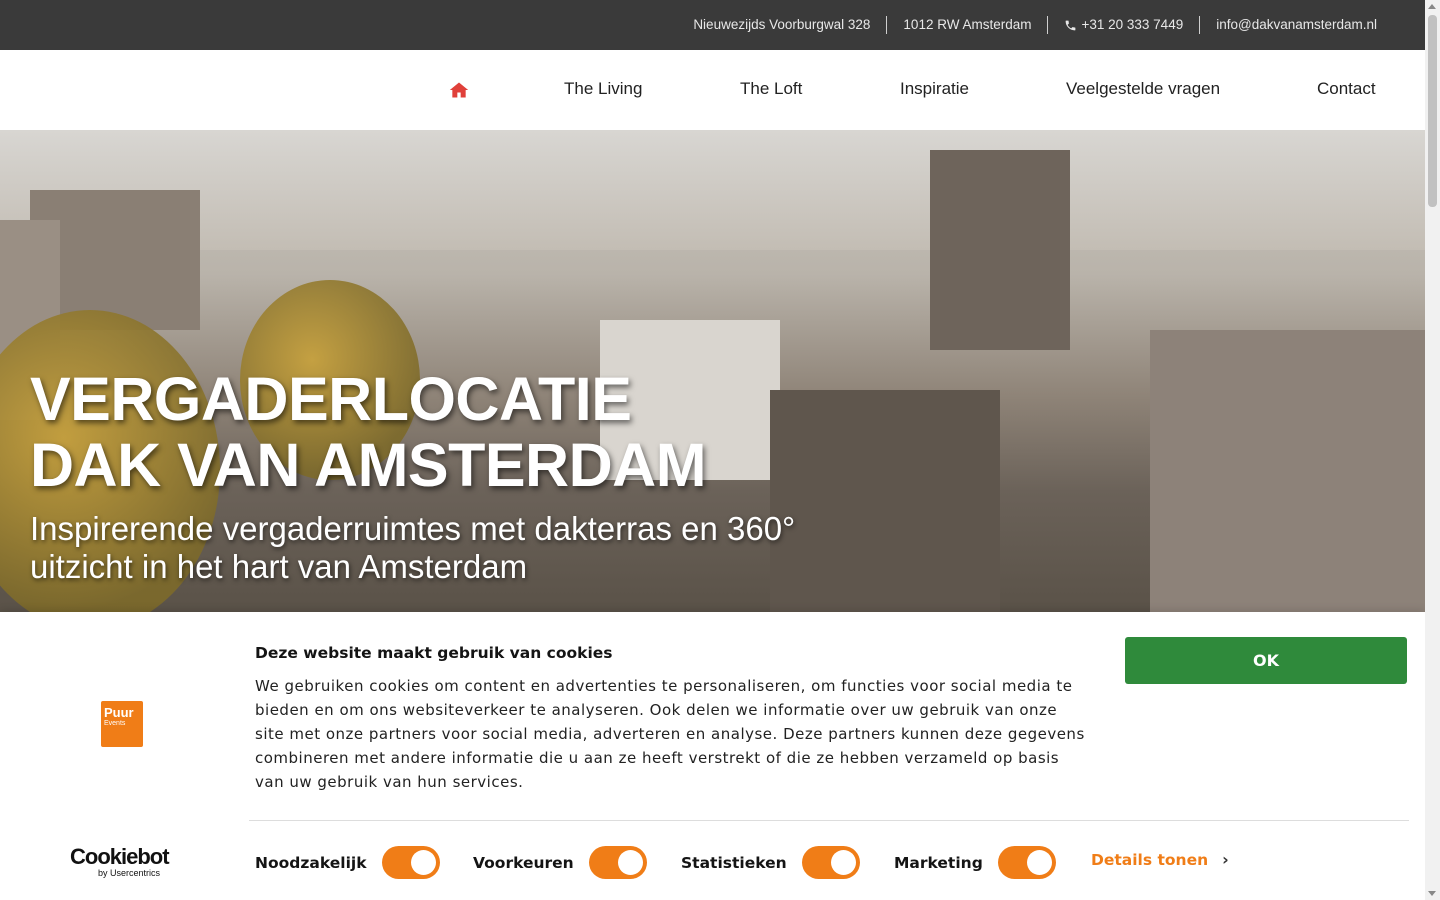 The width and height of the screenshot is (1440, 900). Describe the element at coordinates (1150, 859) in the screenshot. I see `details-label: Details tonen` at that location.